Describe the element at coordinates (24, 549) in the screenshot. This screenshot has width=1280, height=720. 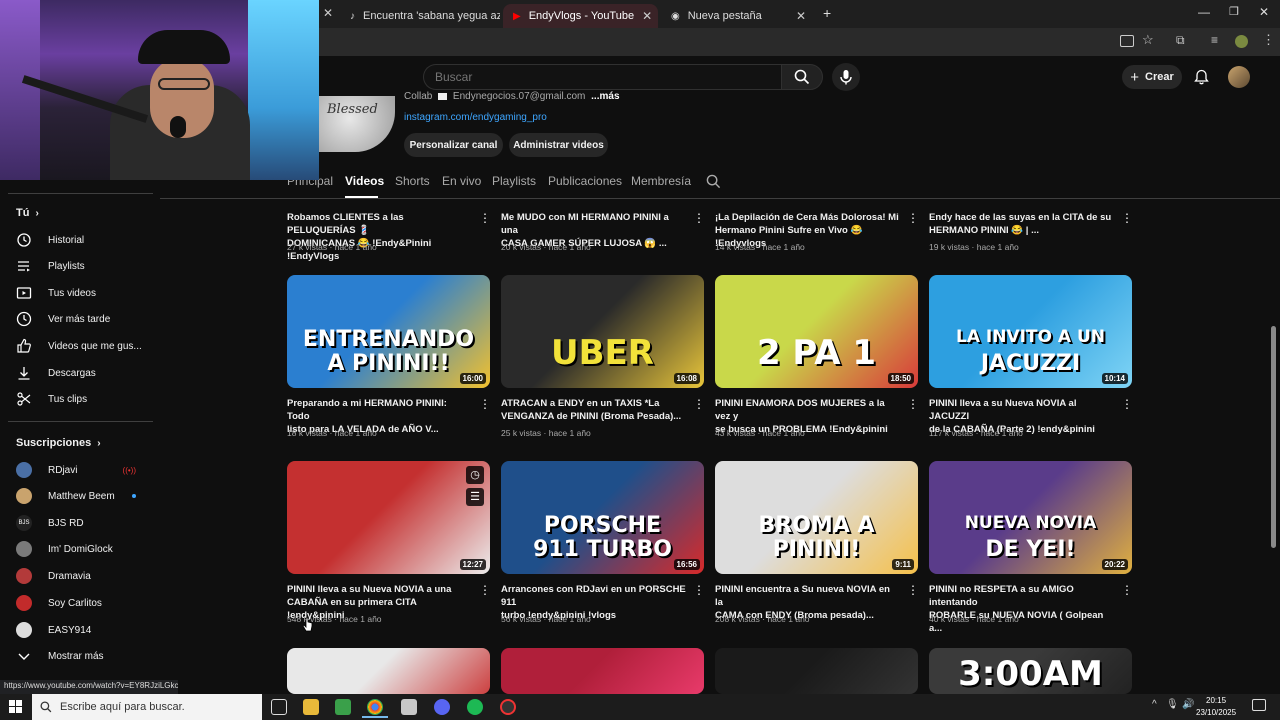
I see `channel-avatar` at that location.